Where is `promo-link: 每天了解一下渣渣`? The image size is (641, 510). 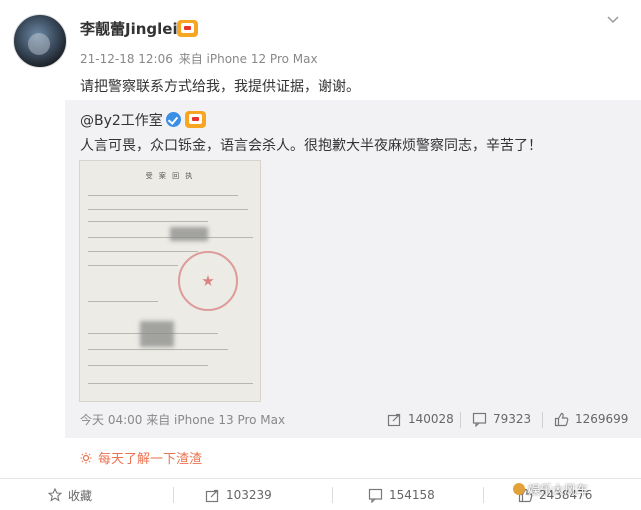 promo-link: 每天了解一下渣渣 is located at coordinates (141, 457).